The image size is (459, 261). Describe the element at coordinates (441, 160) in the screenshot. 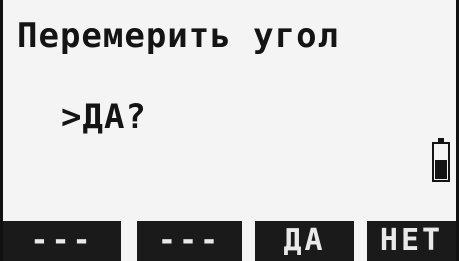

I see `battery-icon` at that location.